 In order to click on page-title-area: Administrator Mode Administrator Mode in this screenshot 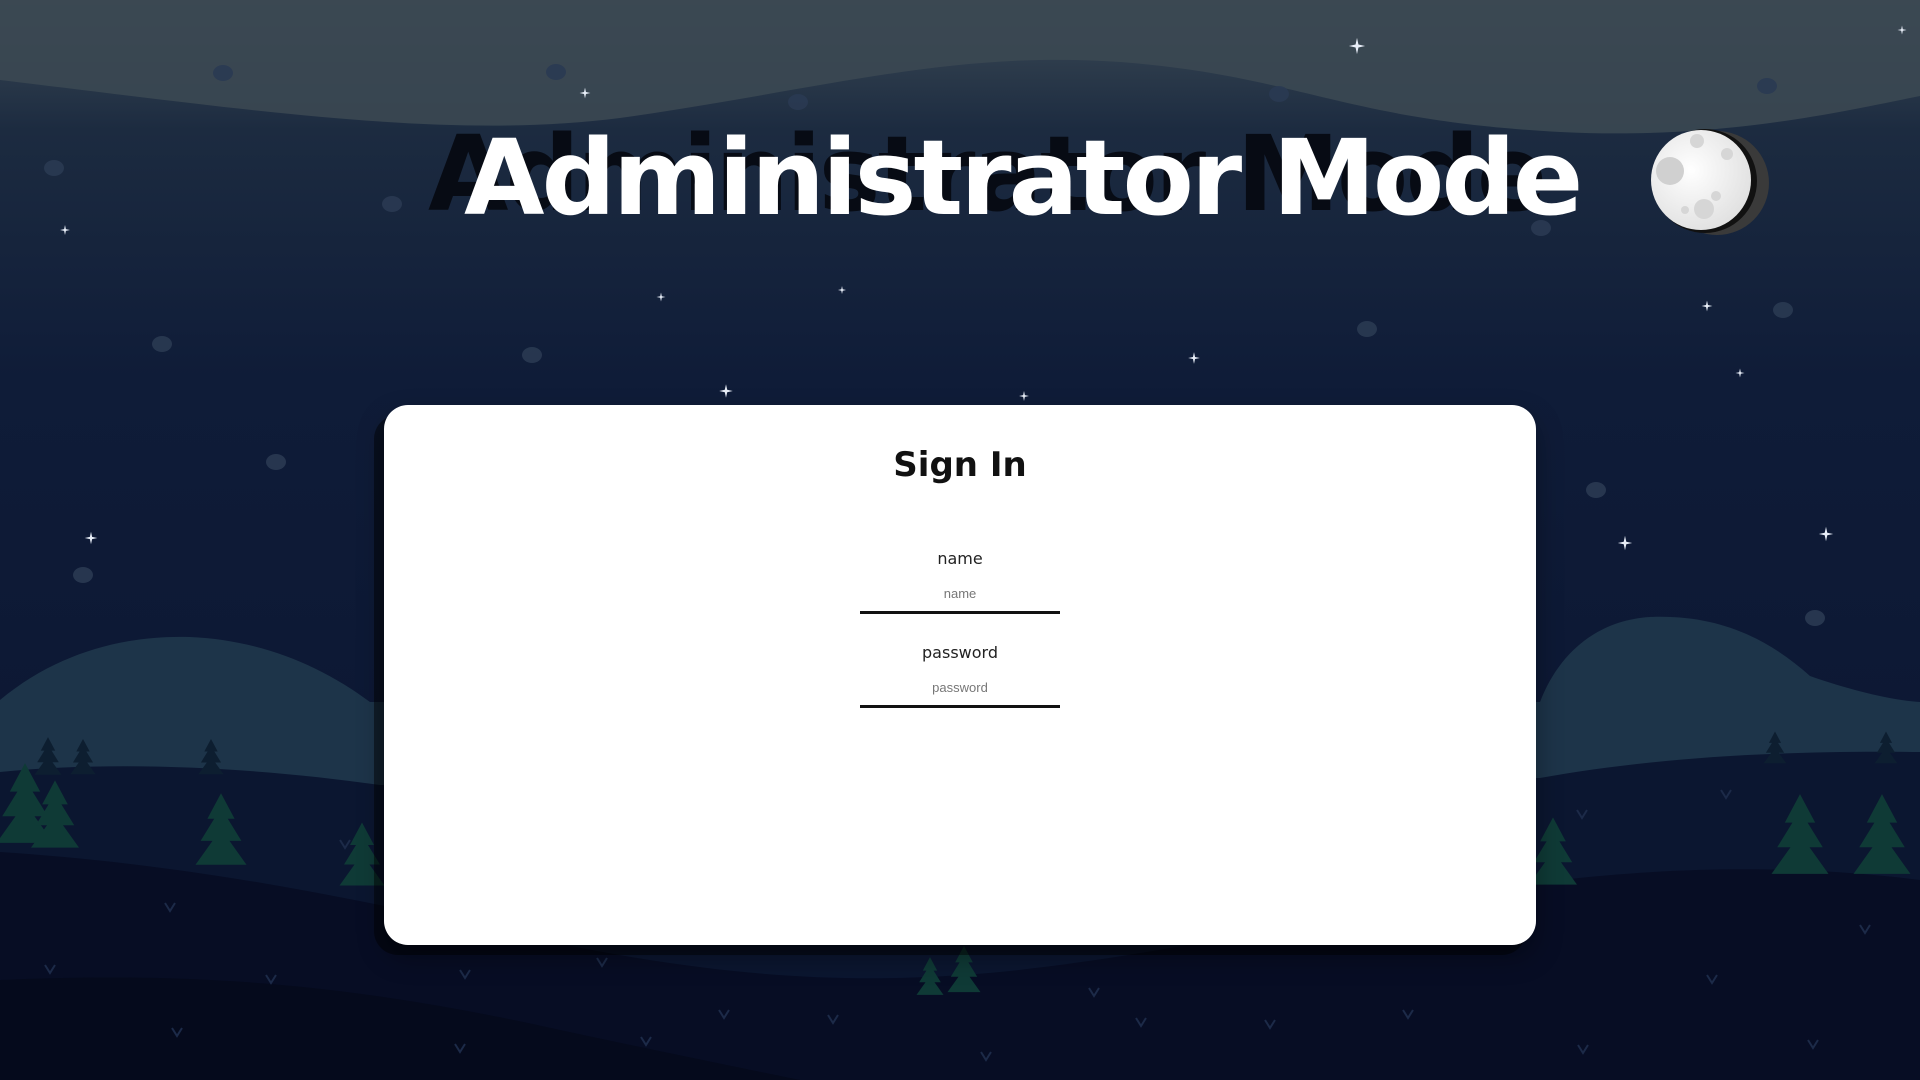, I will do `click(1005, 183)`.